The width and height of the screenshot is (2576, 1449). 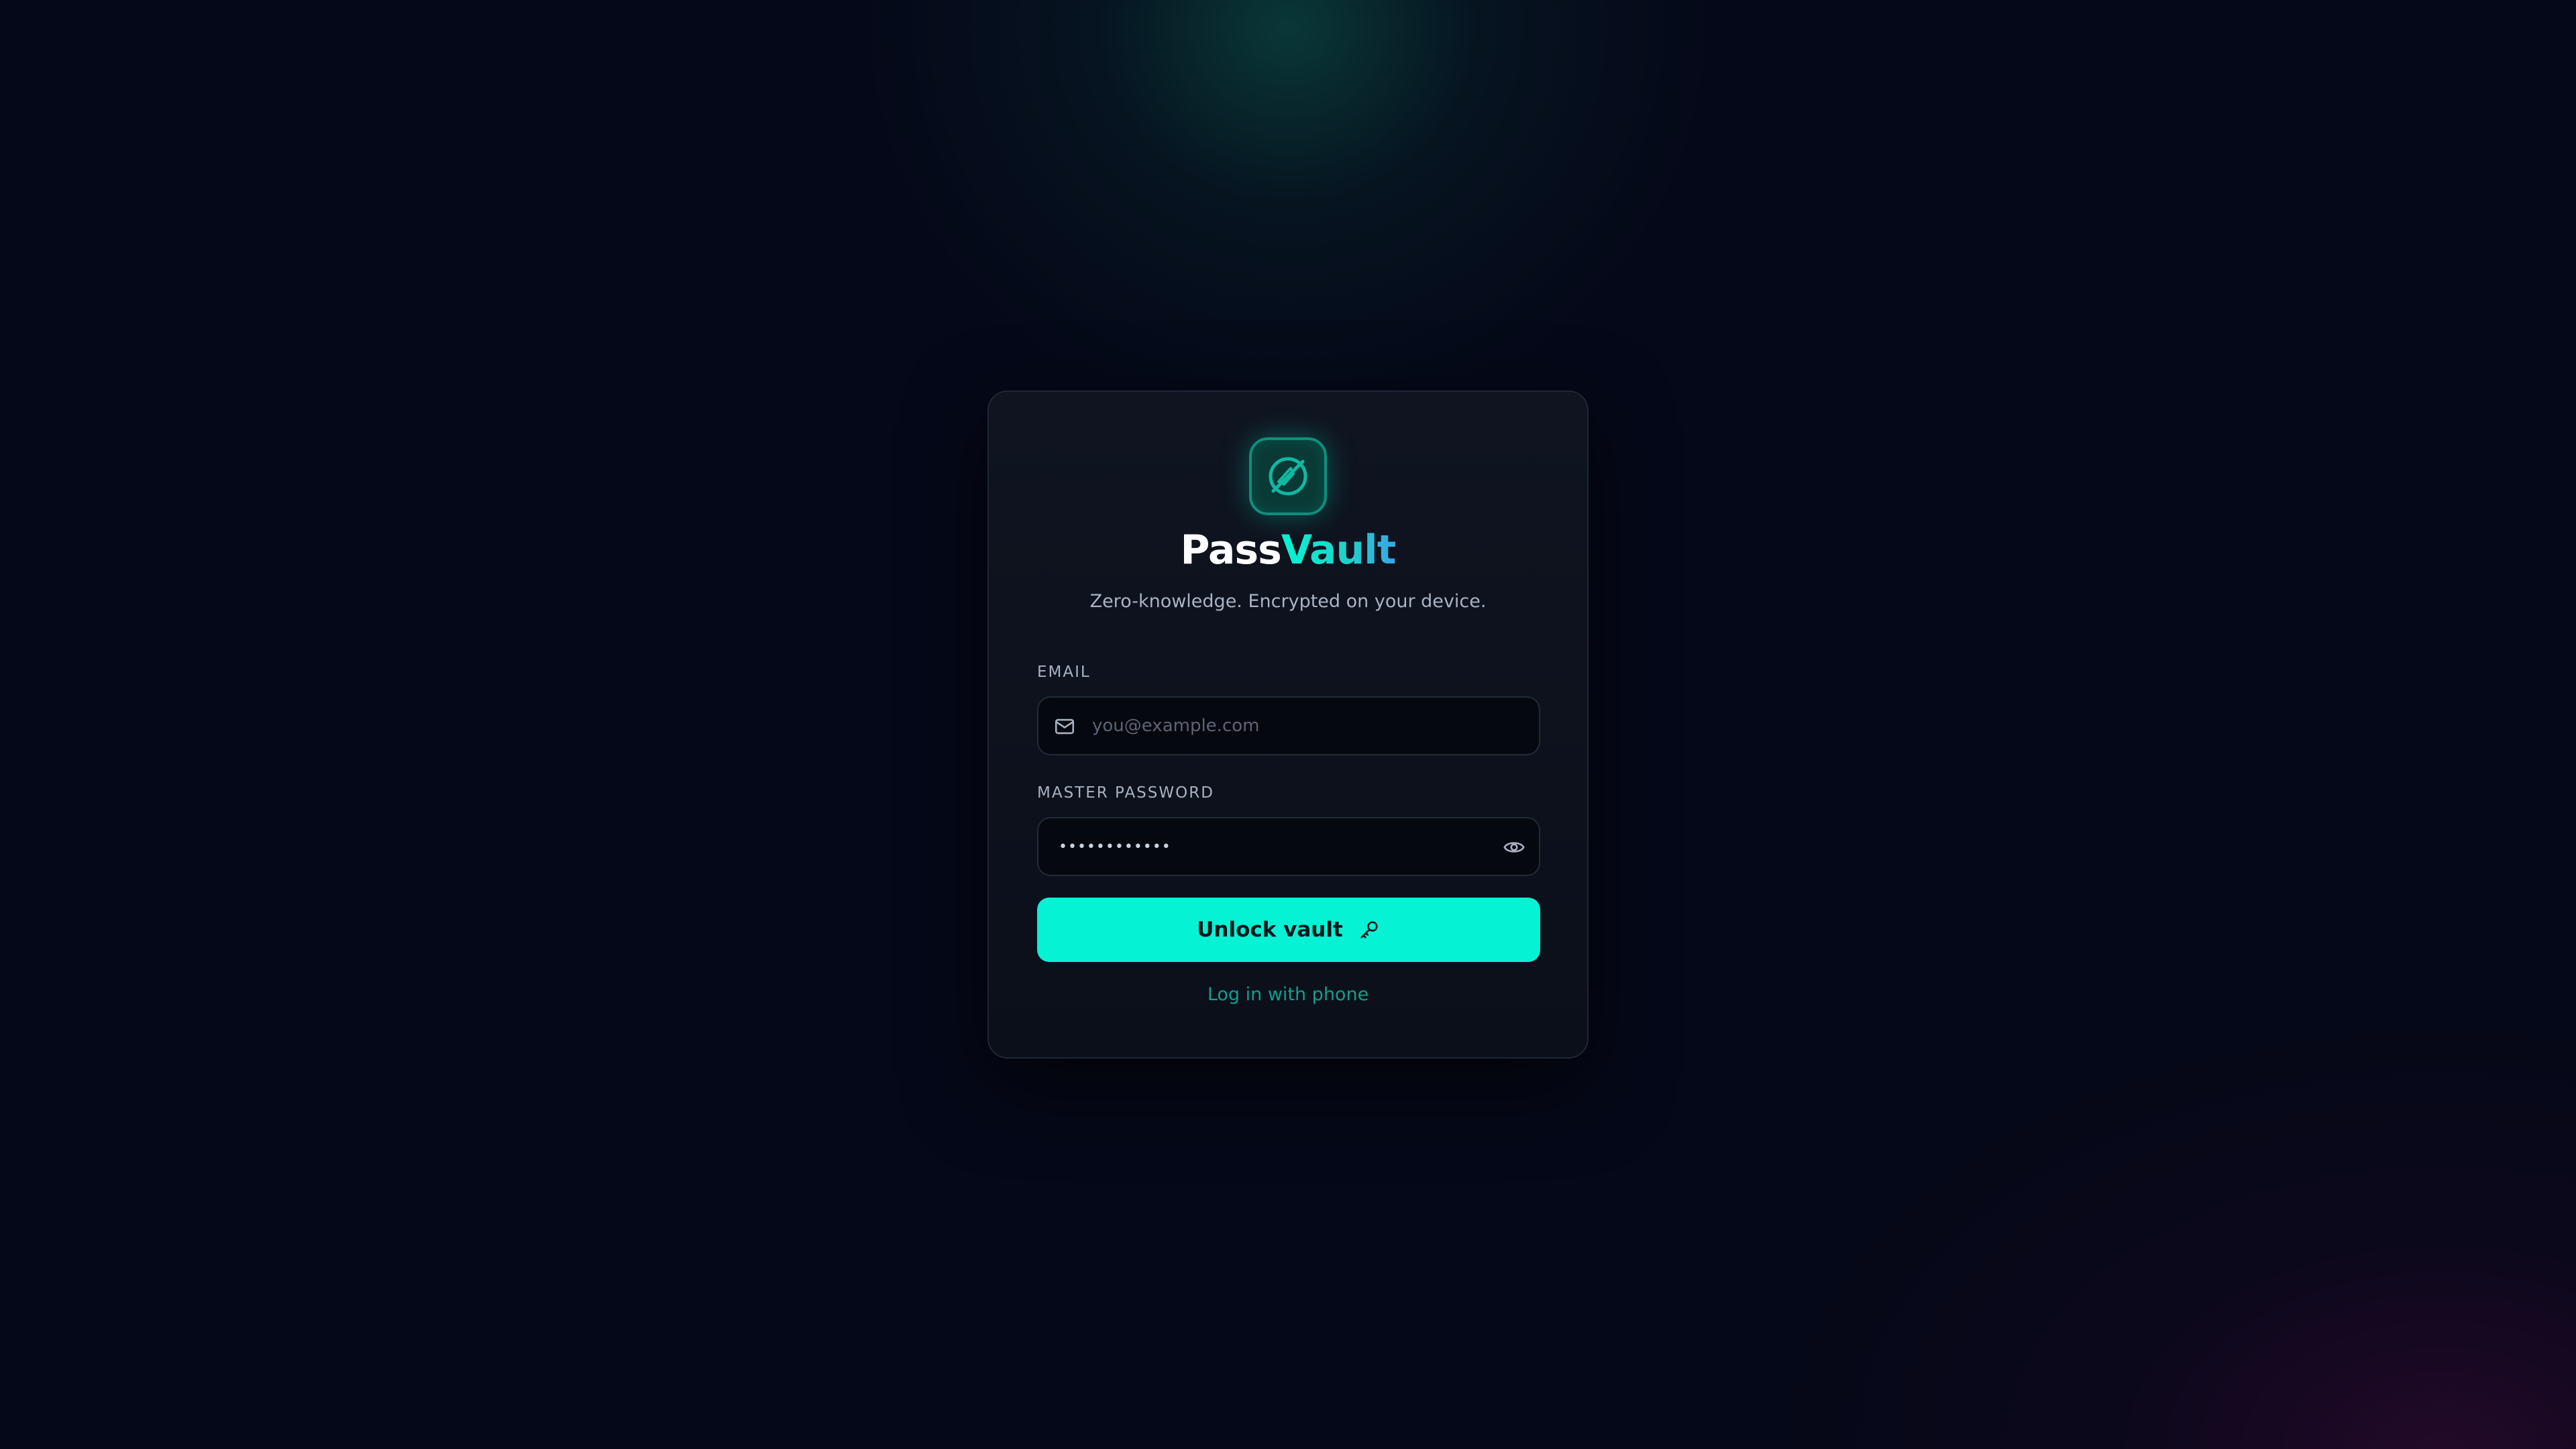 What do you see at coordinates (1125, 793) in the screenshot?
I see `master-password-label: MASTER PASSWORD` at bounding box center [1125, 793].